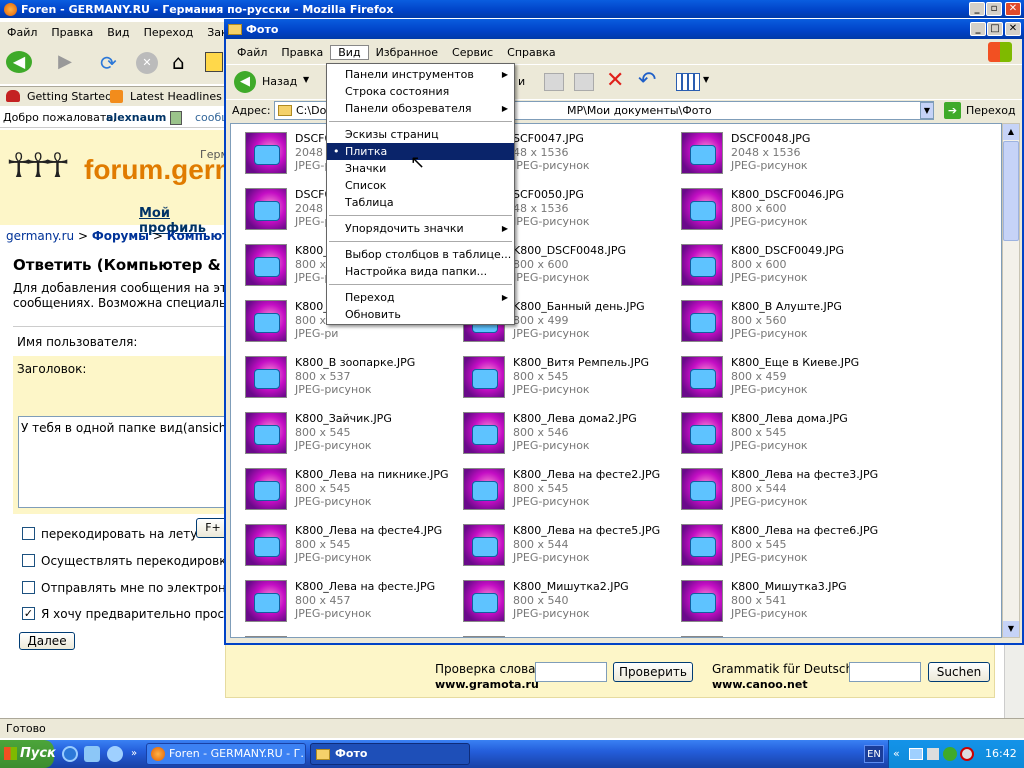 The image size is (1024, 768). What do you see at coordinates (169, 32) in the screenshot?
I see `firefox-menu-go: Переход` at bounding box center [169, 32].